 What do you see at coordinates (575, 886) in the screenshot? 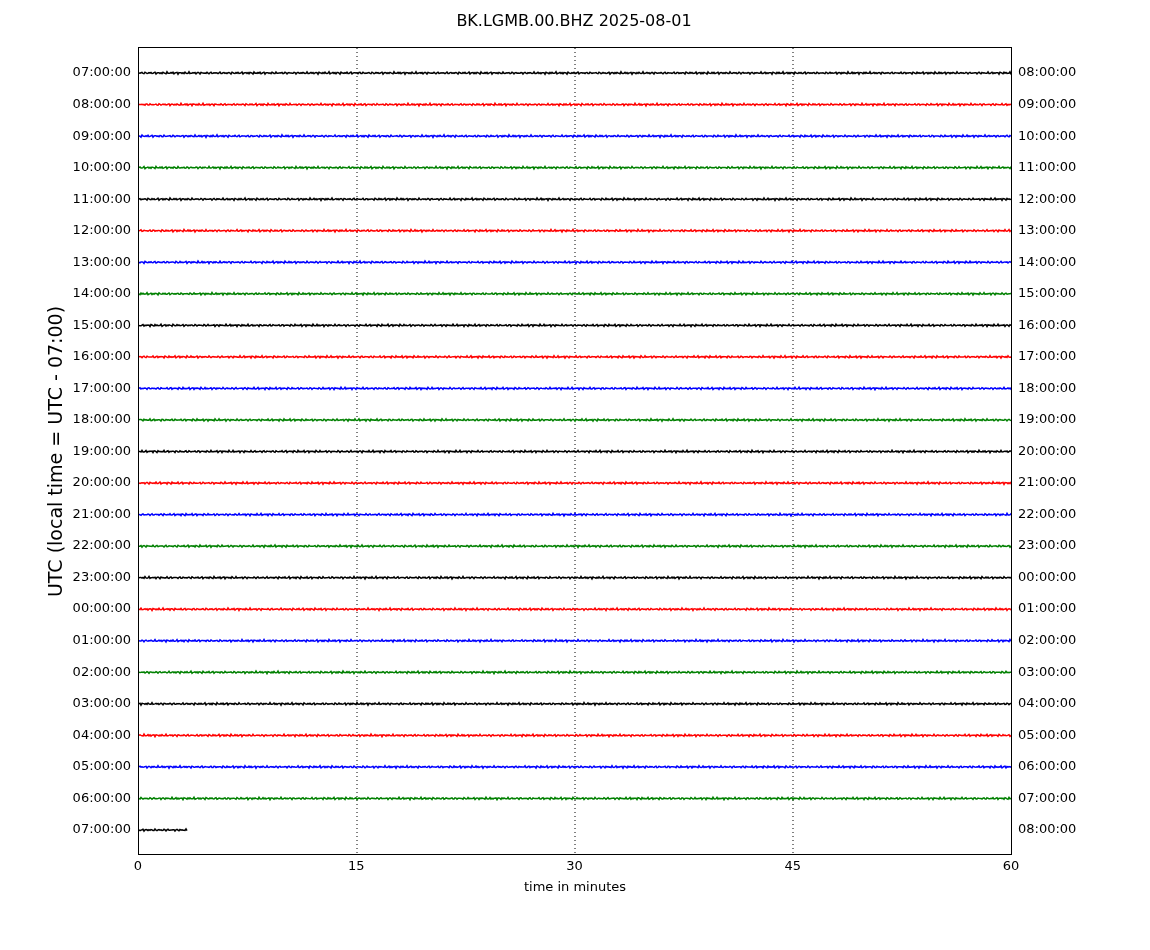
I see `x-axis-label: time in minutes` at bounding box center [575, 886].